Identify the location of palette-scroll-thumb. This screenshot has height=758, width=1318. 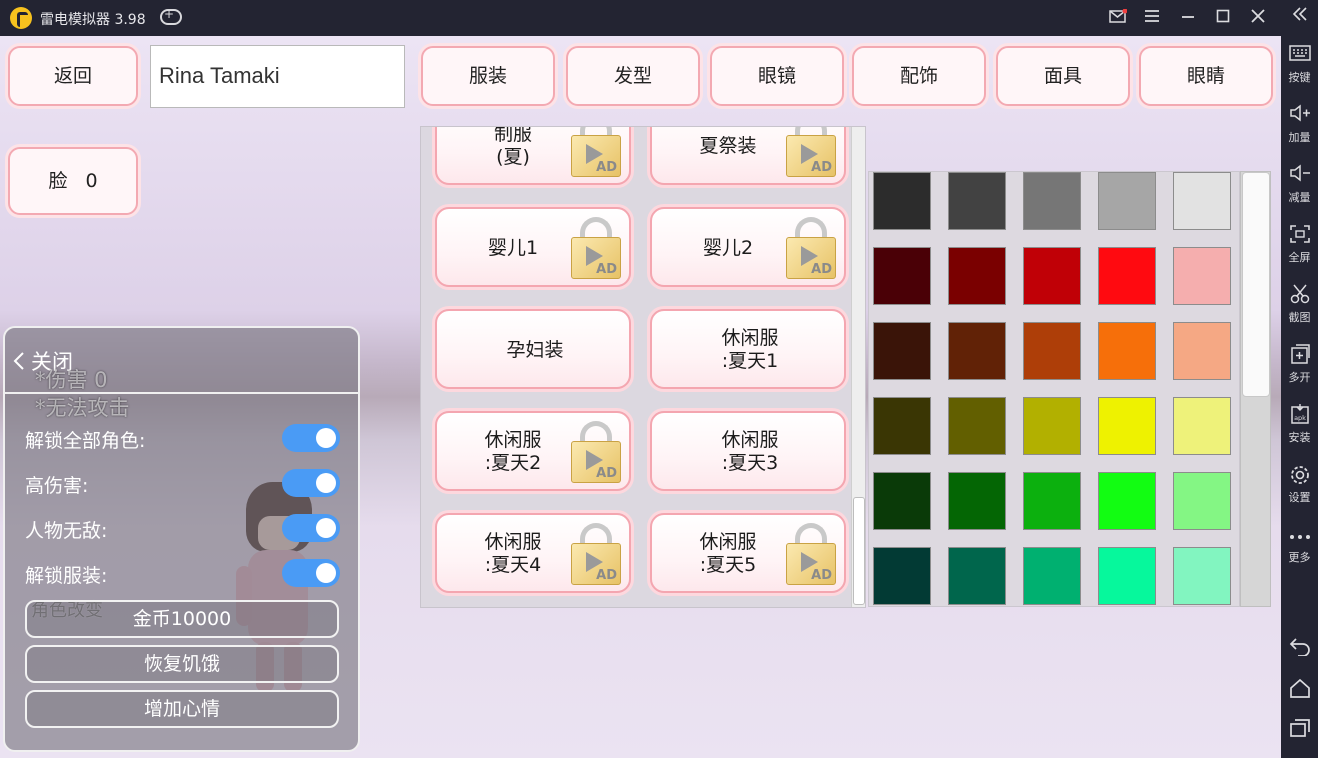
(1256, 284).